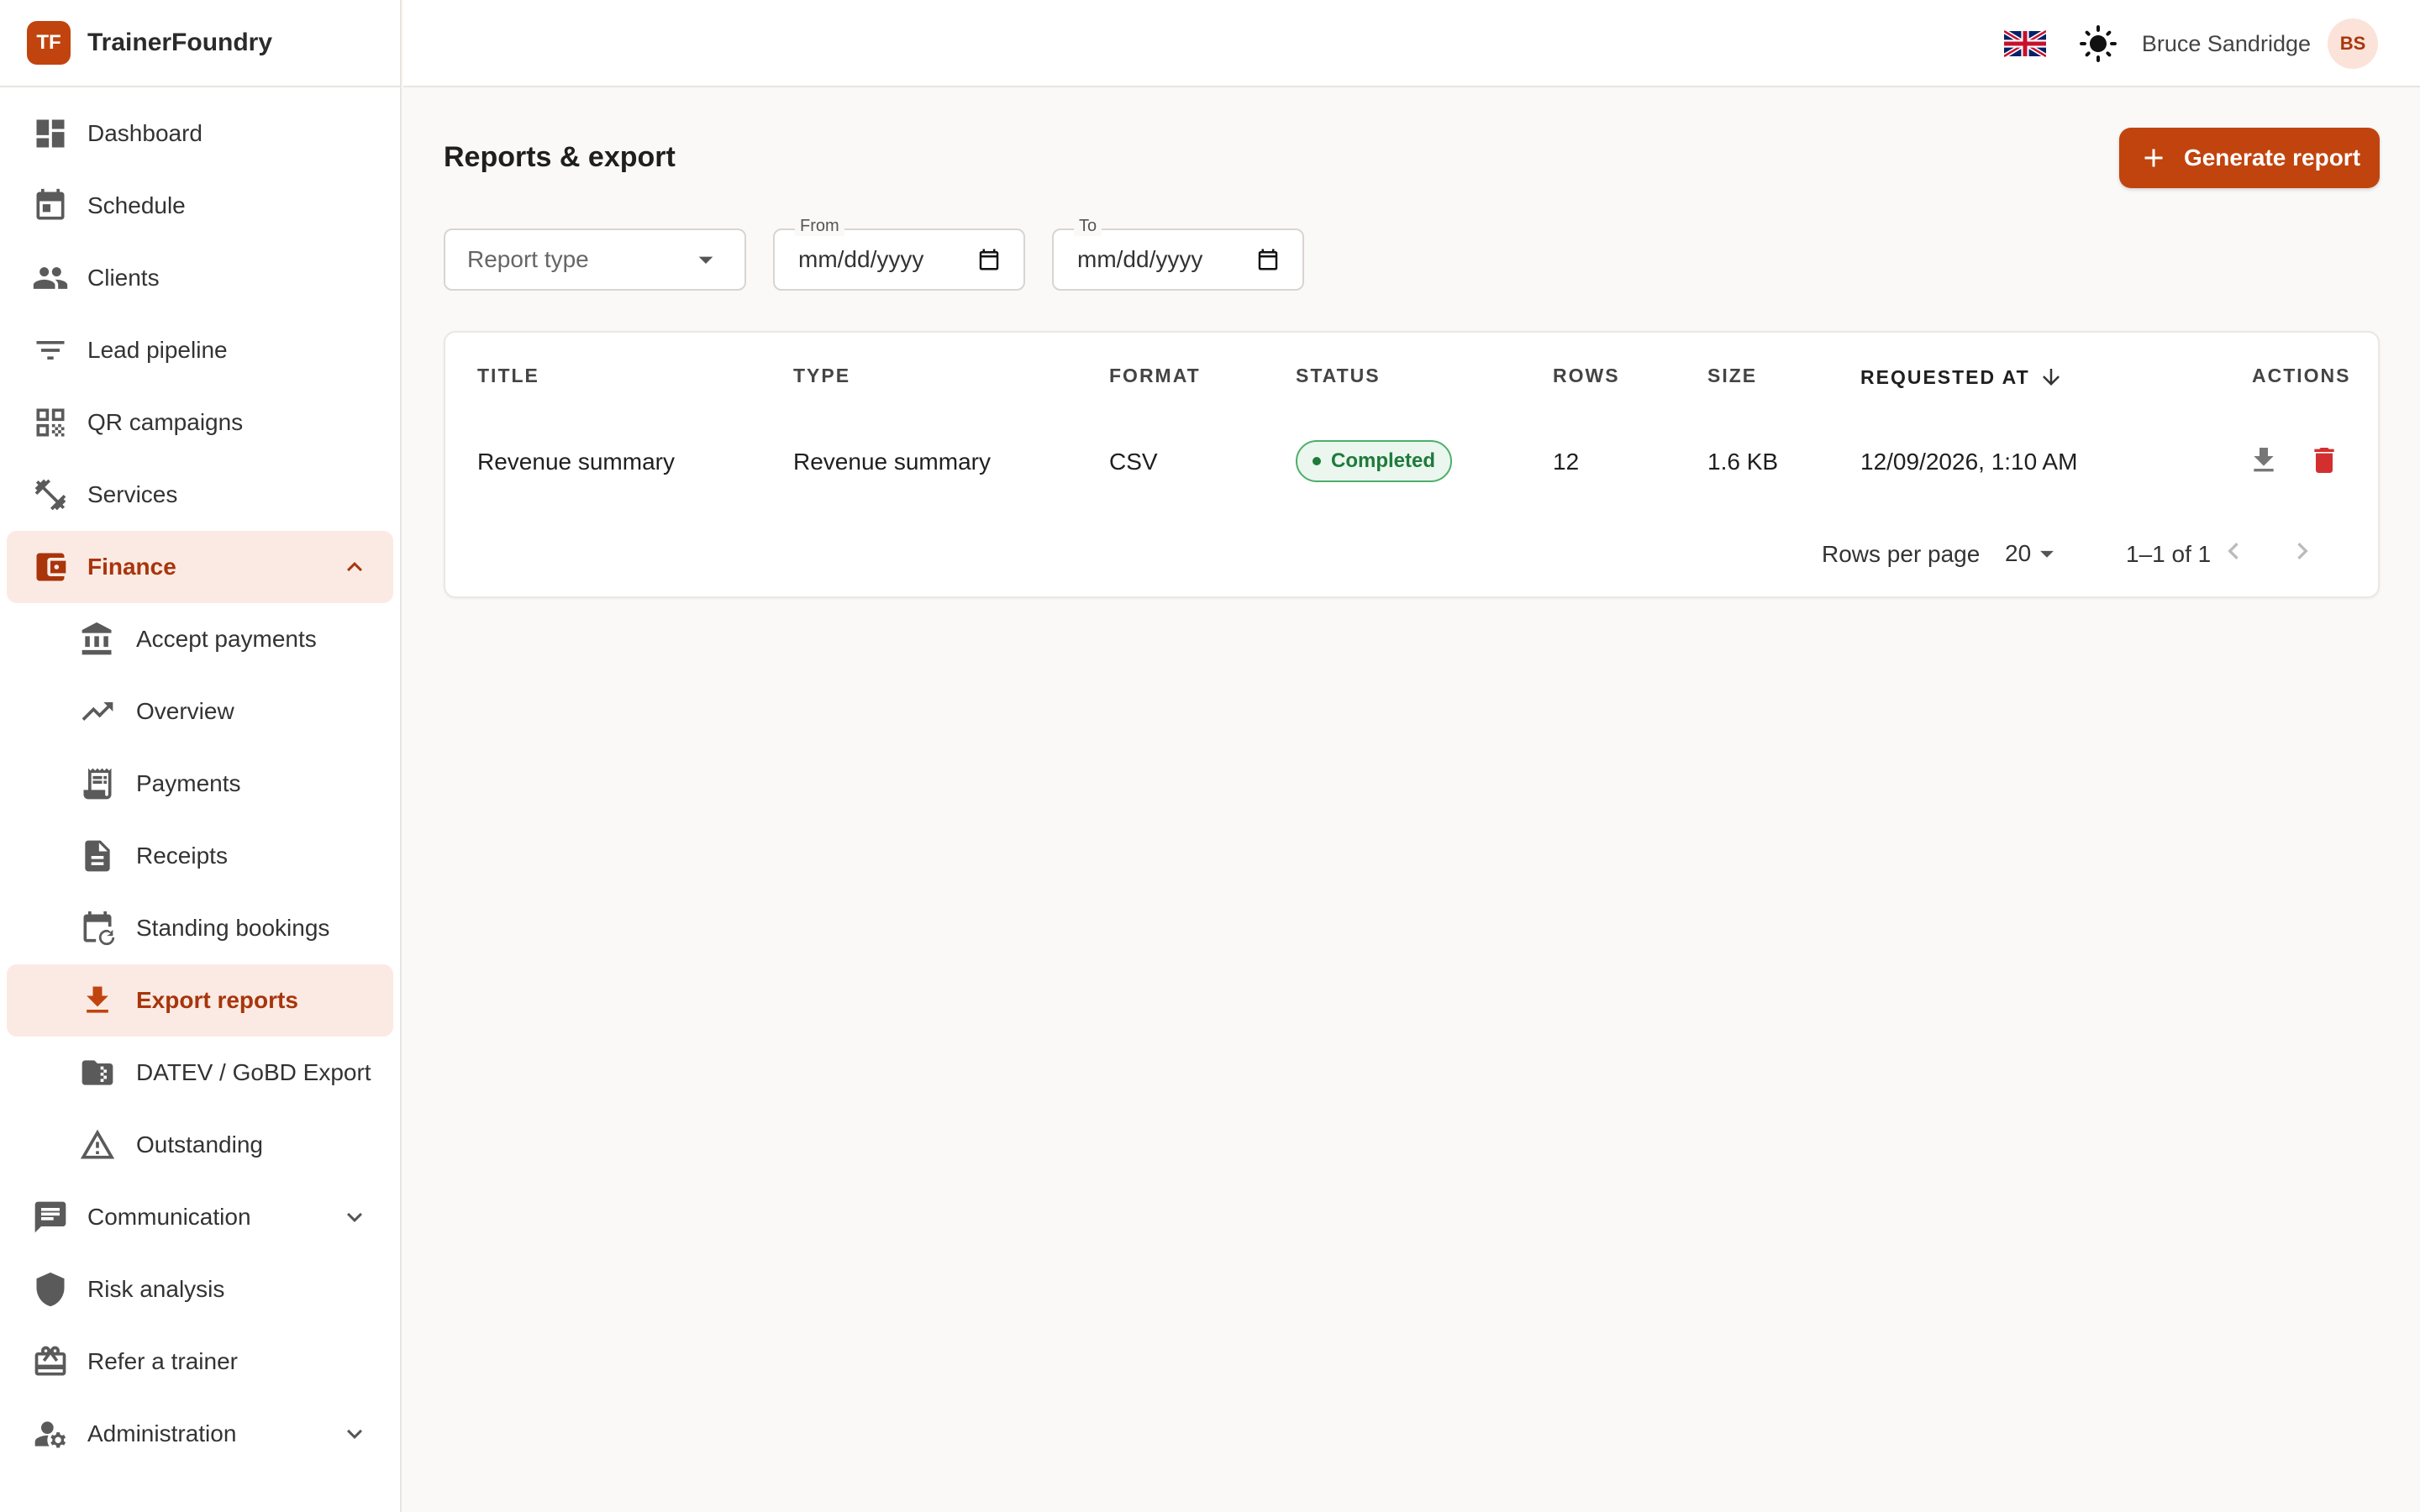 Image resolution: width=2420 pixels, height=1512 pixels. What do you see at coordinates (200, 567) in the screenshot?
I see `sidebar-item-finance: Finance` at bounding box center [200, 567].